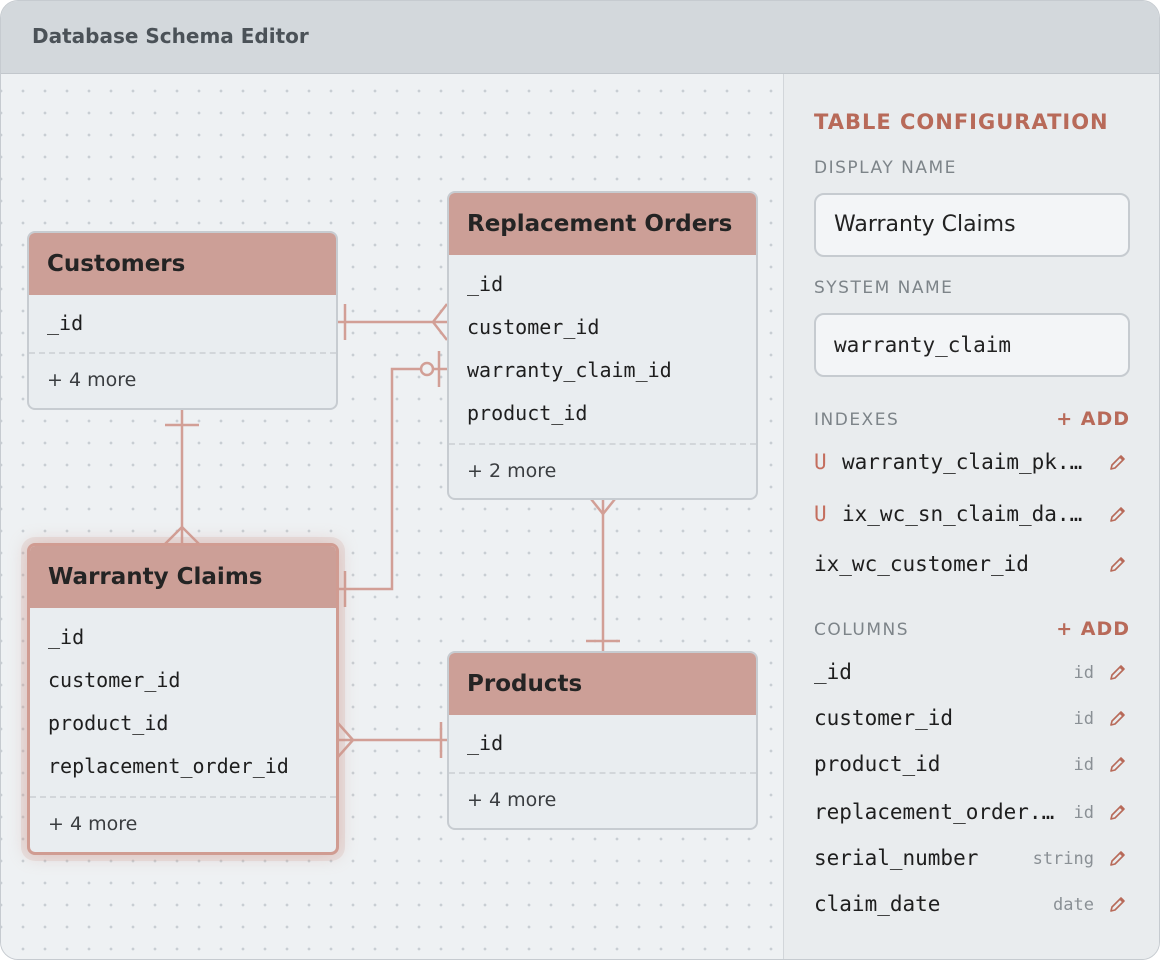 This screenshot has width=1160, height=960. What do you see at coordinates (861, 630) in the screenshot?
I see `columns-label: COLUMNS` at bounding box center [861, 630].